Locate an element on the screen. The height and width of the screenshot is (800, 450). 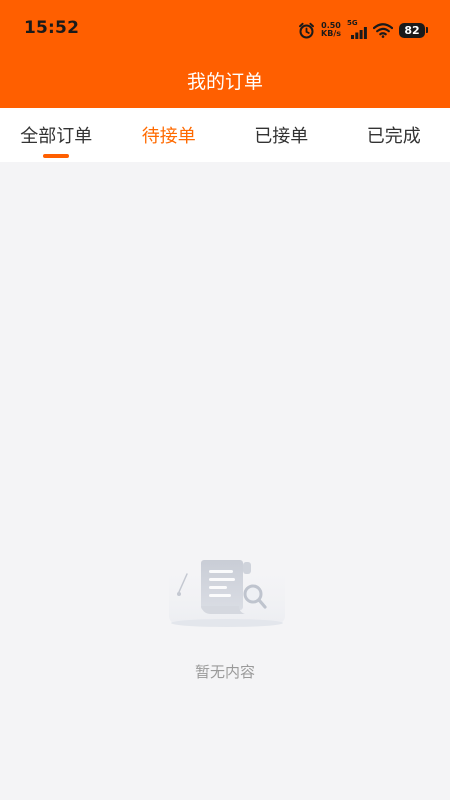
tab-accepted-label: 已接单 is located at coordinates (281, 136).